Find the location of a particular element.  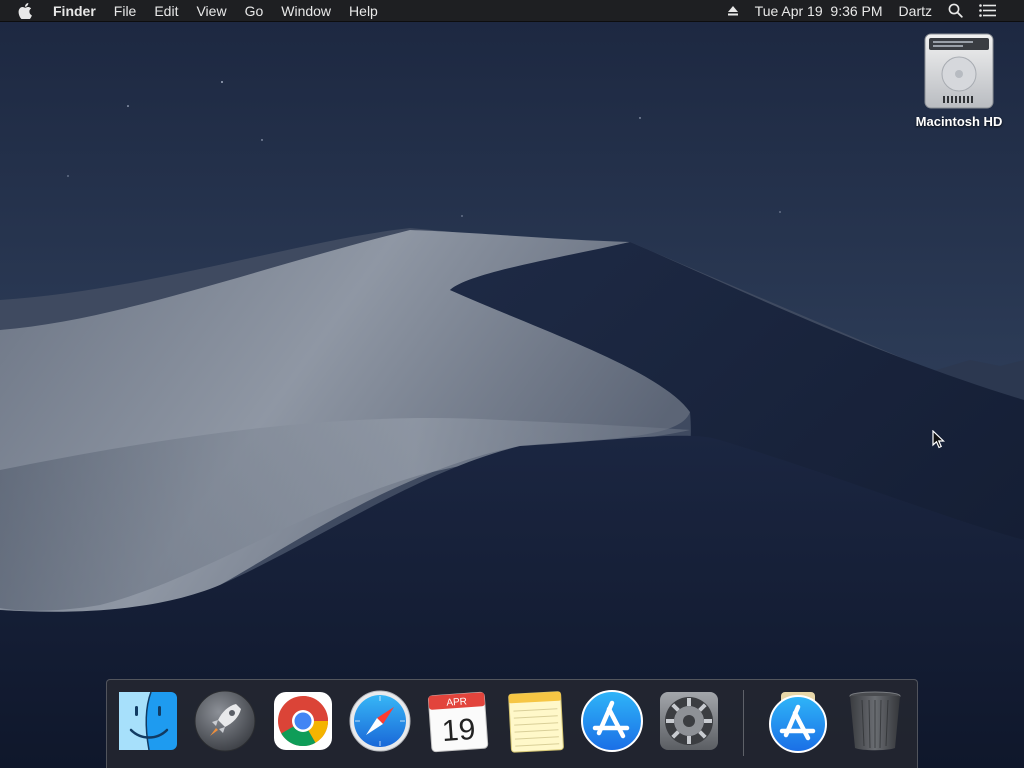

dock-app-store is located at coordinates (612, 721).